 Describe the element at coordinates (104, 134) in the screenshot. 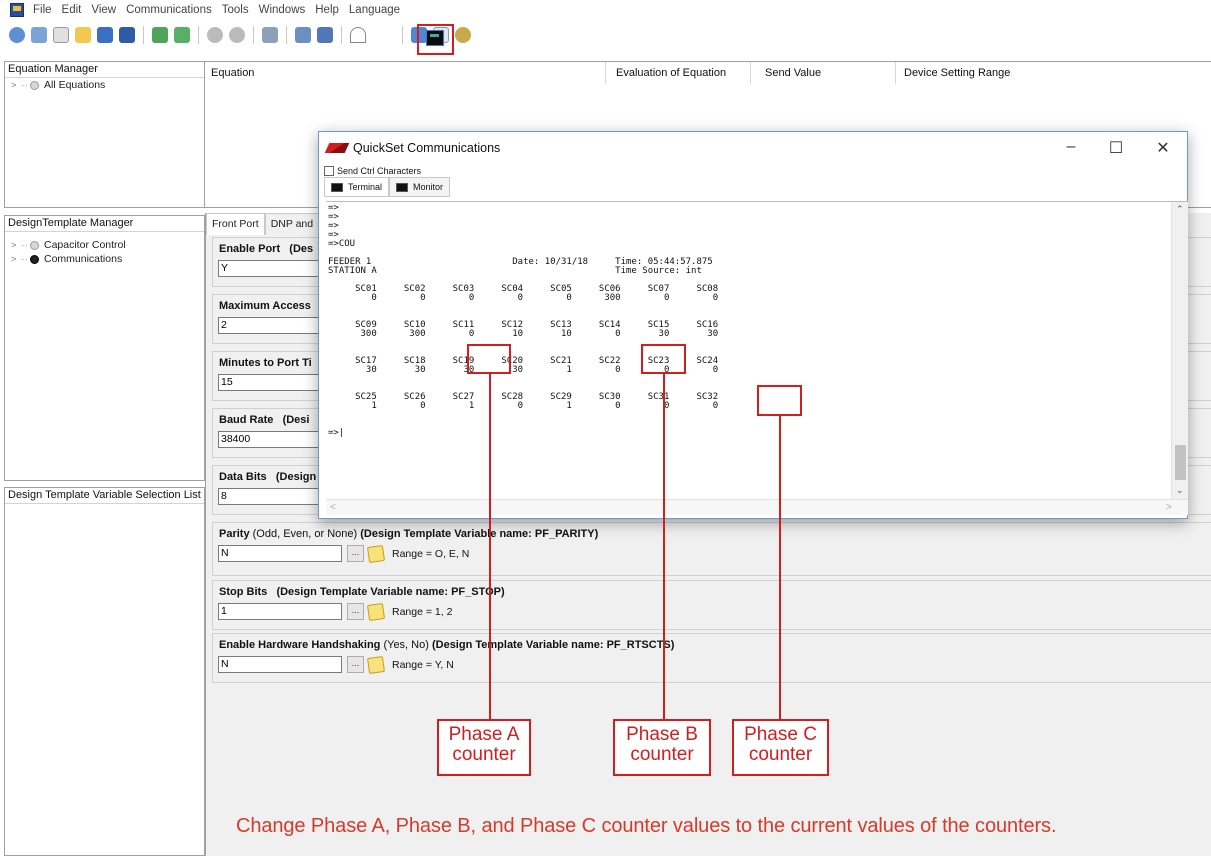

I see `equation-manager-panel: Equation Manager > ·· All Equations` at that location.